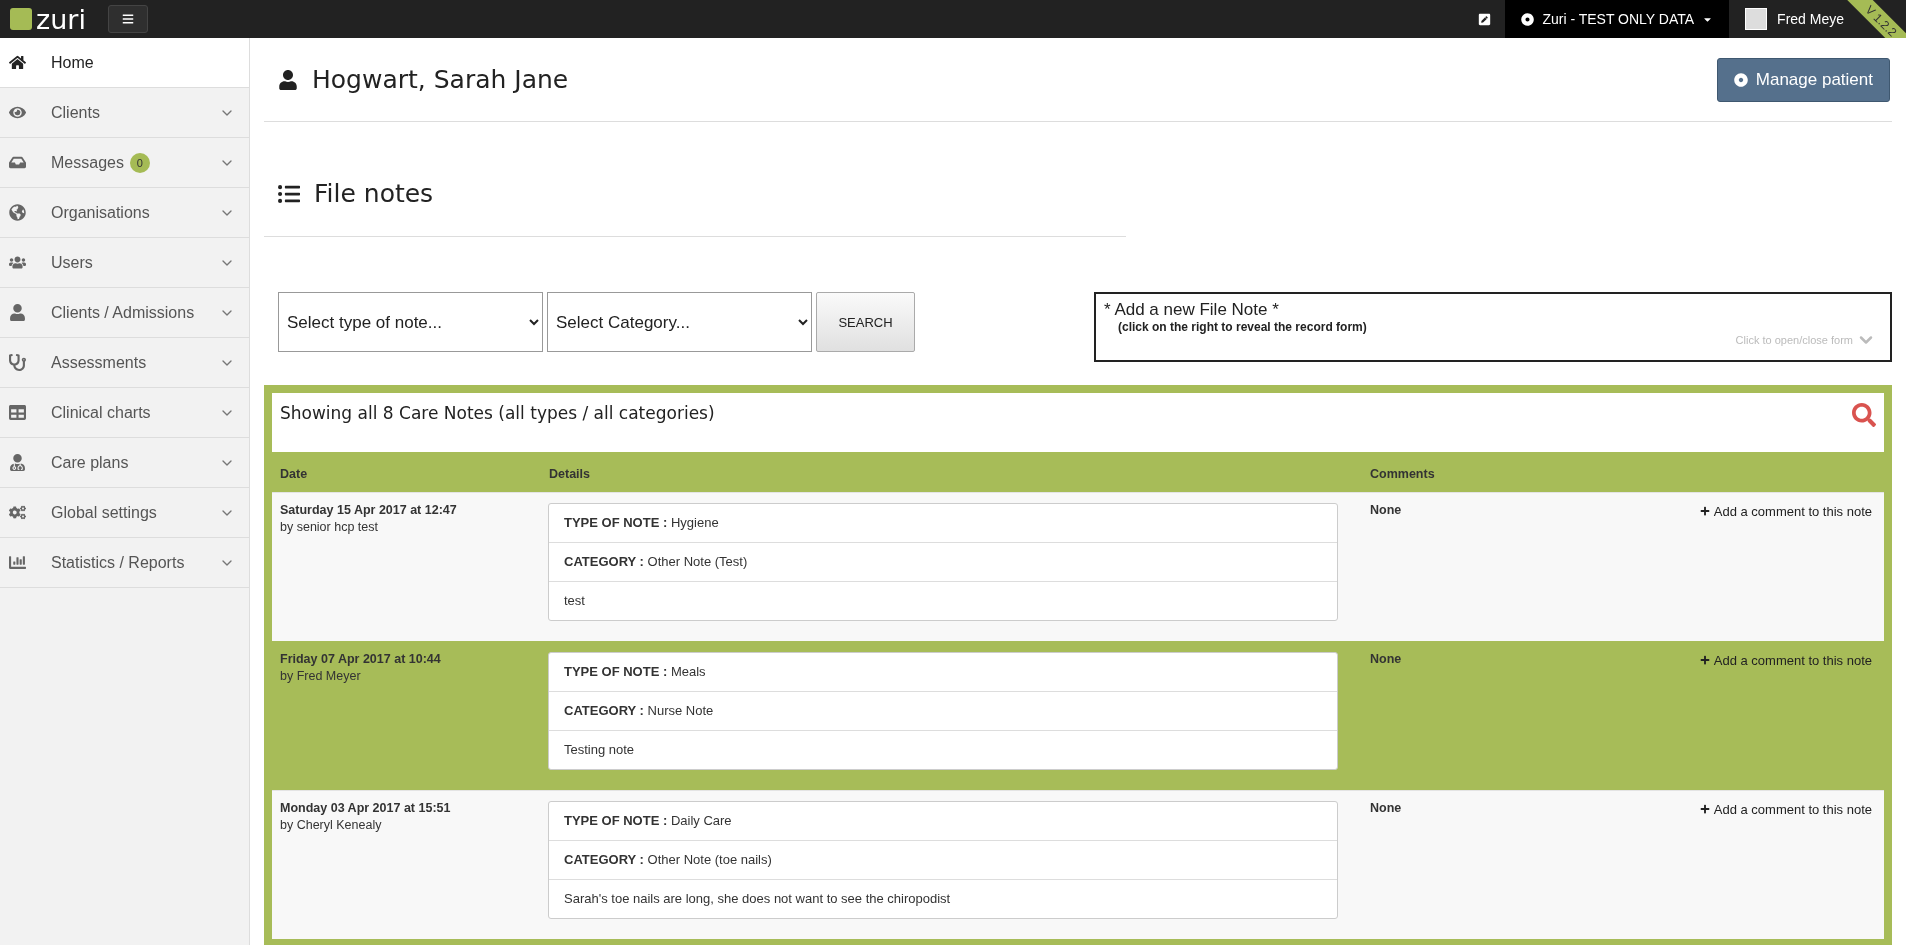  I want to click on search-icon, so click(1864, 415).